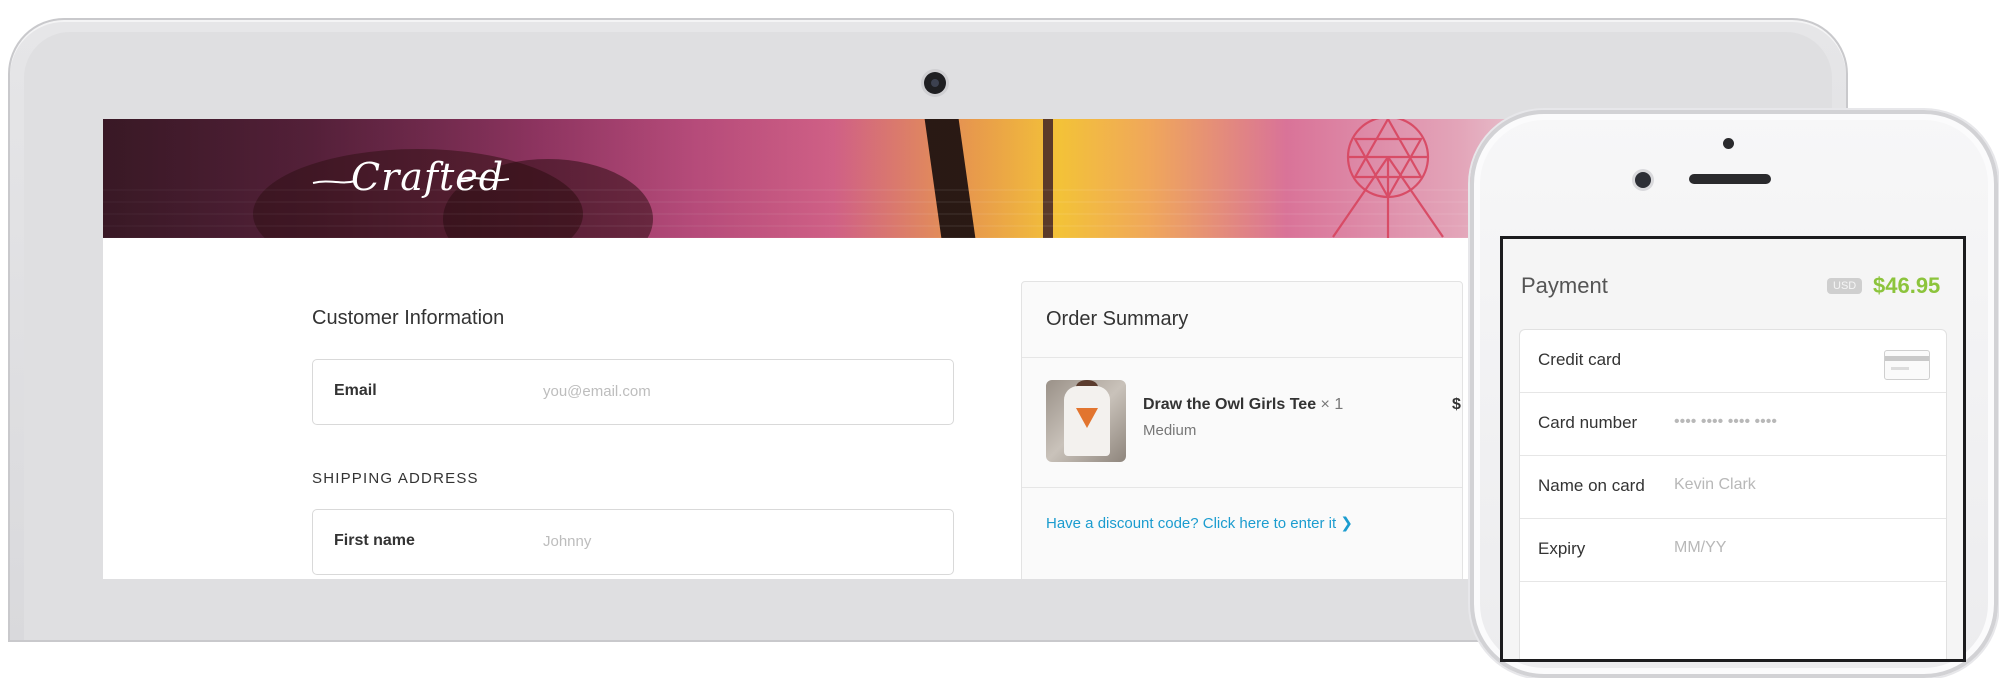 The width and height of the screenshot is (1999, 678). Describe the element at coordinates (1564, 285) in the screenshot. I see `payment-title: Payment` at that location.